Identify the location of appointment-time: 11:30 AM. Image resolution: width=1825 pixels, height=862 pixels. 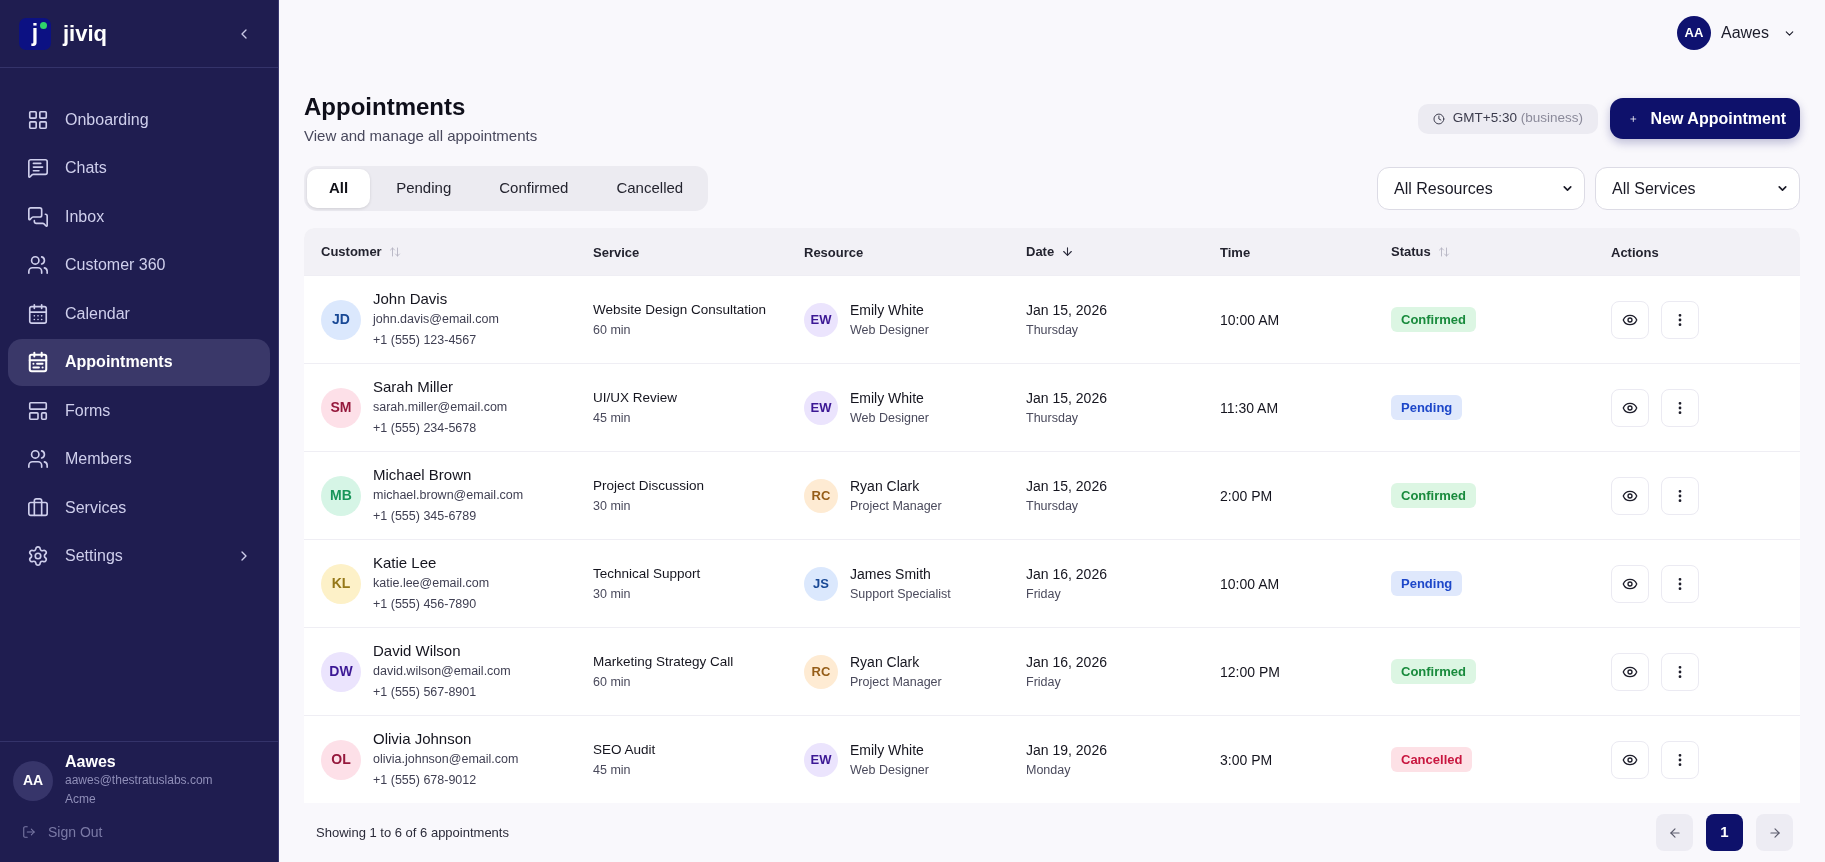
(1249, 407).